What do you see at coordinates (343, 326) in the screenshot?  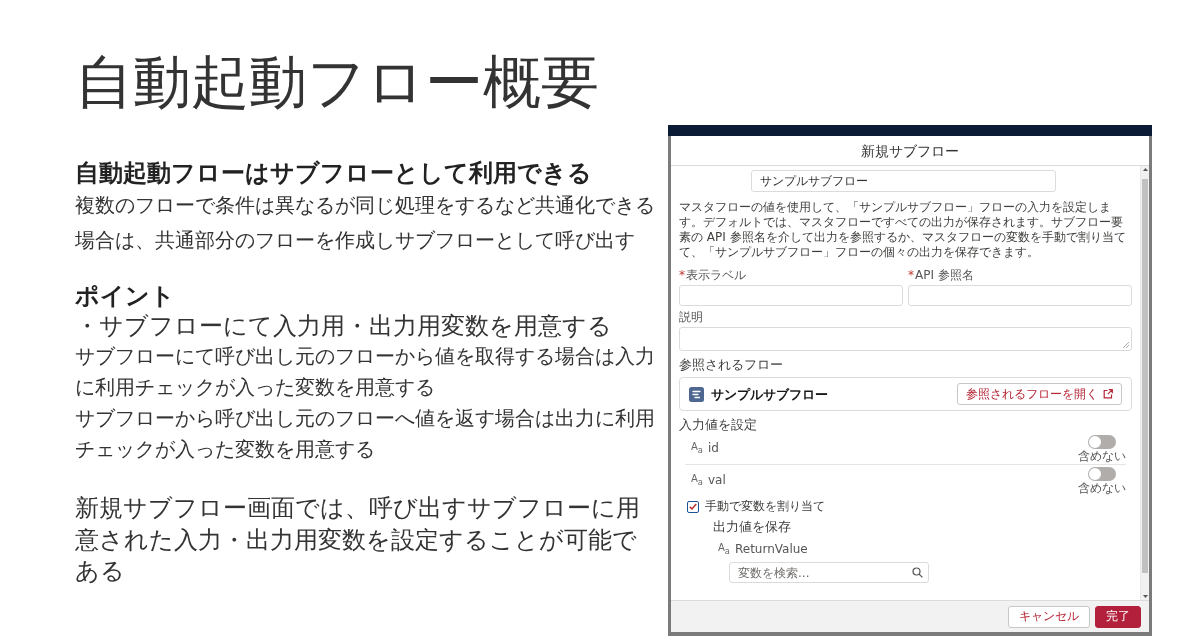 I see `point-bullet: ・サブフローにて入力用・出力用変数を用意する` at bounding box center [343, 326].